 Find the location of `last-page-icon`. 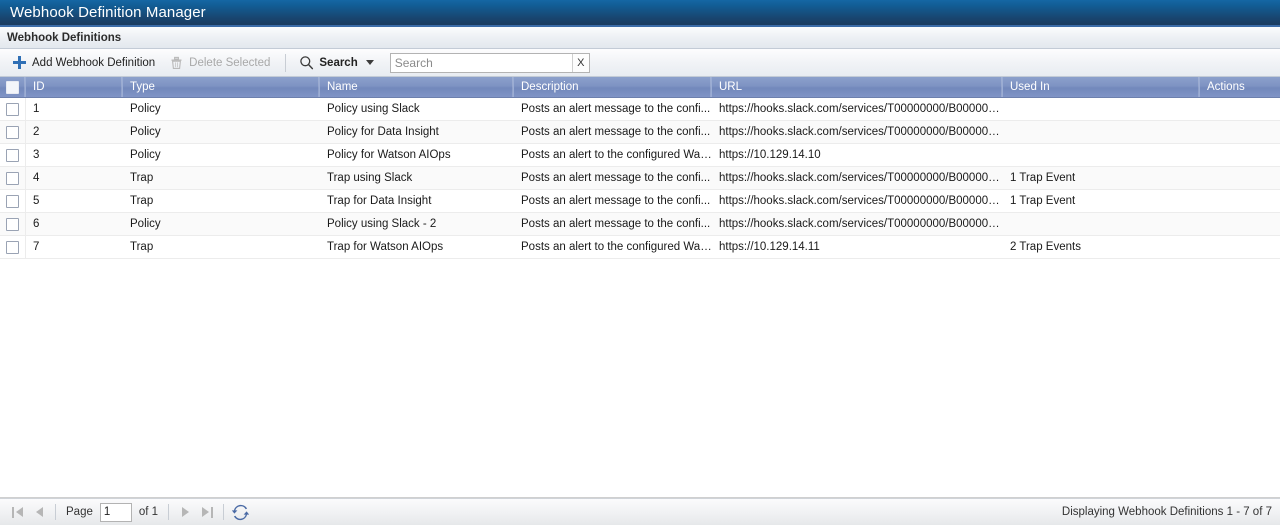

last-page-icon is located at coordinates (207, 512).